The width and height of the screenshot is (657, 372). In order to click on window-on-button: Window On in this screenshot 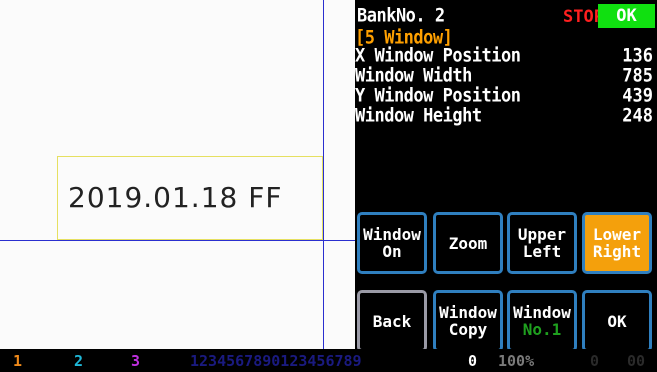, I will do `click(392, 243)`.